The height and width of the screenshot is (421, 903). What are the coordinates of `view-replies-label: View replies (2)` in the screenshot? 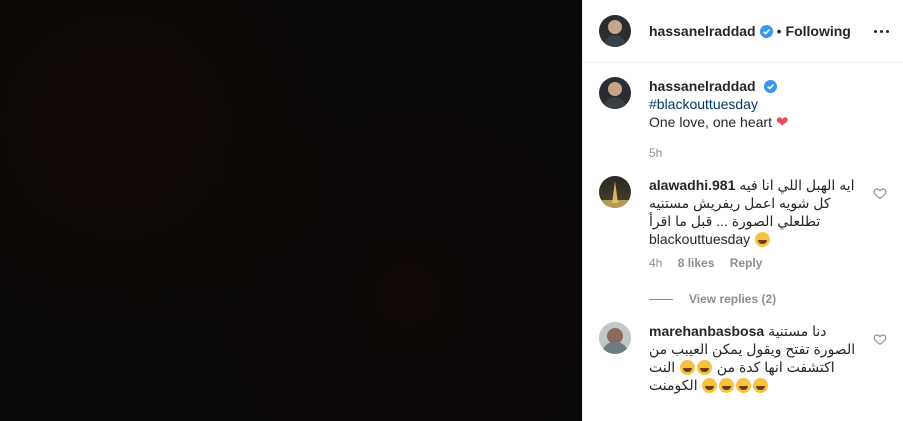 It's located at (733, 299).